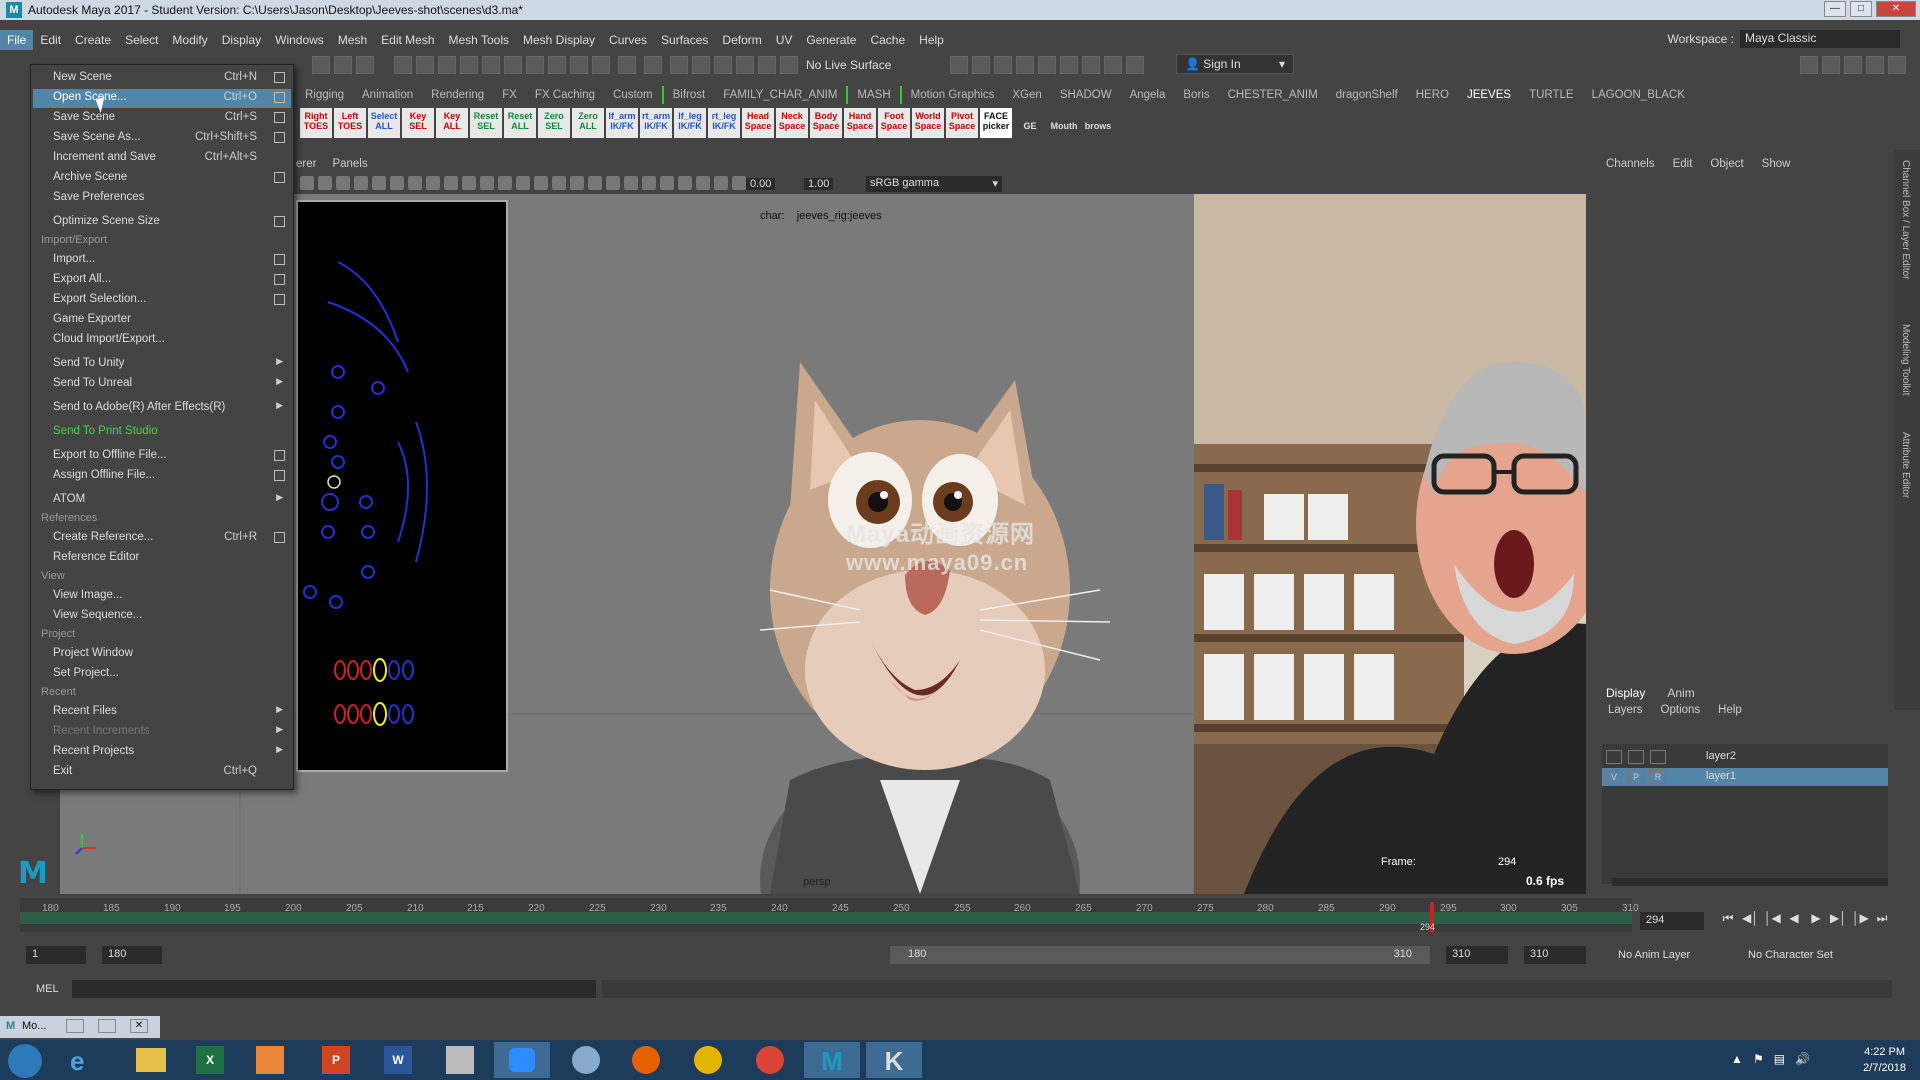 The height and width of the screenshot is (1080, 1920). What do you see at coordinates (1489, 95) in the screenshot?
I see `shelf-tab-jeeves: JEEVES` at bounding box center [1489, 95].